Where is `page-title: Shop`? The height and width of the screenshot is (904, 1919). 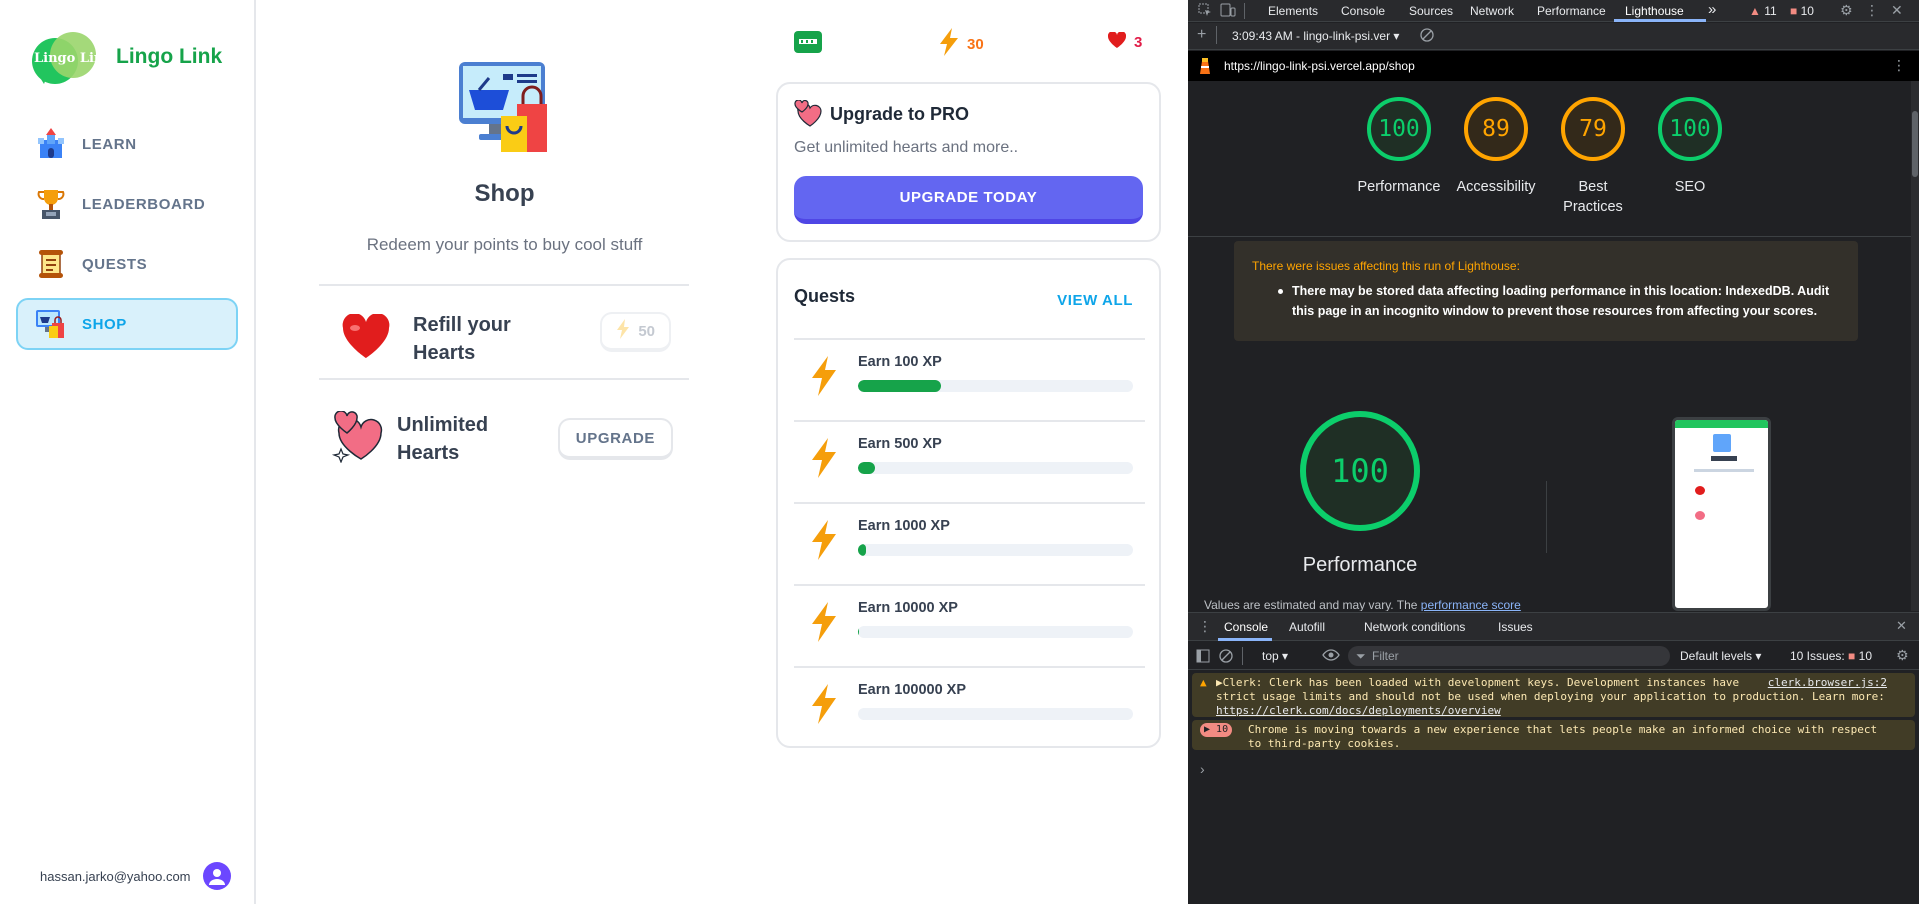
page-title: Shop is located at coordinates (504, 193).